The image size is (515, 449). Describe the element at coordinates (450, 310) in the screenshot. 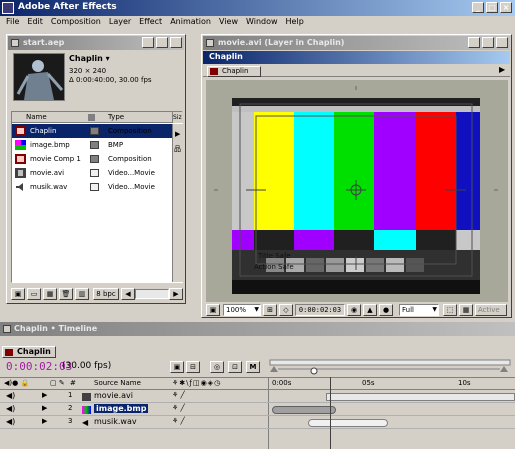

I see `region-of-interest-button: ⬚` at that location.